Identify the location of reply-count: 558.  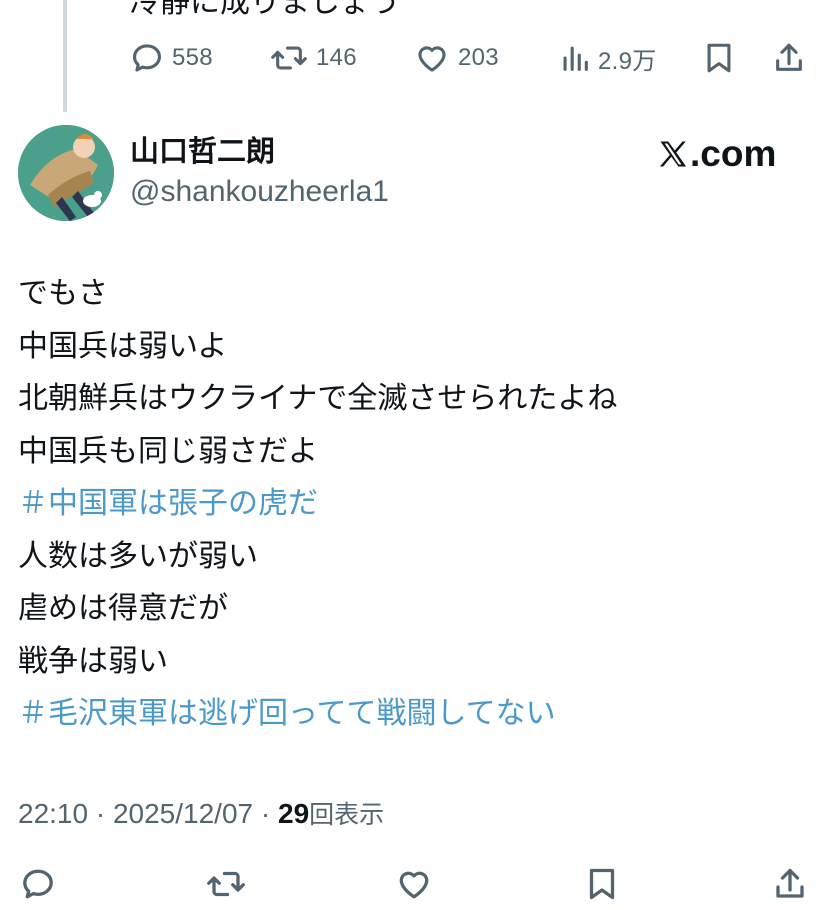
(192, 57).